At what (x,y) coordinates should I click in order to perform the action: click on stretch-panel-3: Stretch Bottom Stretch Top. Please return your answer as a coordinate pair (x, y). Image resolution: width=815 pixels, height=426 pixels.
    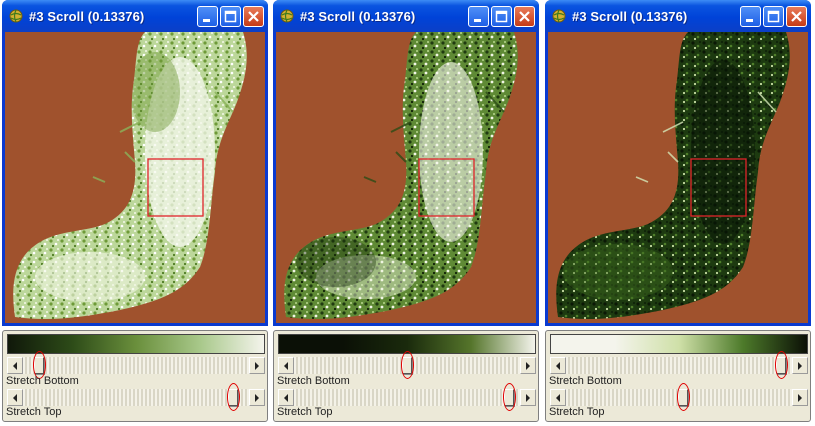
    Looking at the image, I should click on (678, 376).